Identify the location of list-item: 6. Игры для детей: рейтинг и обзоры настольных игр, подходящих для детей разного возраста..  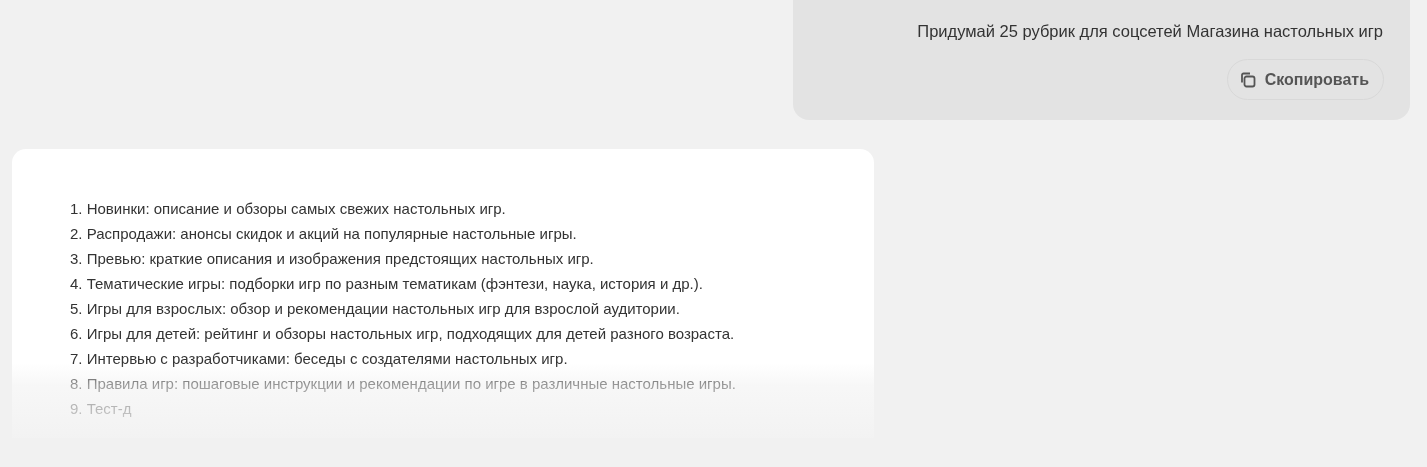
(403, 334).